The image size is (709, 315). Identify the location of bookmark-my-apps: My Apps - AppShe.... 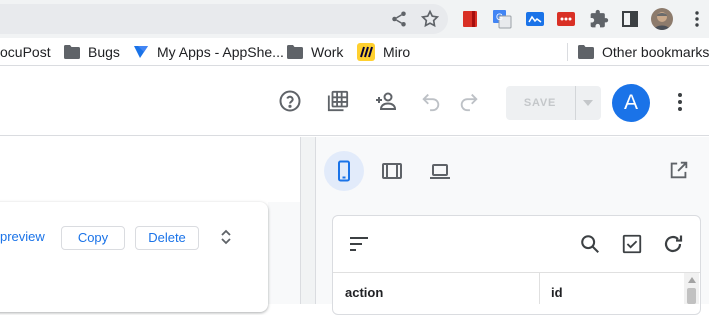
(208, 52).